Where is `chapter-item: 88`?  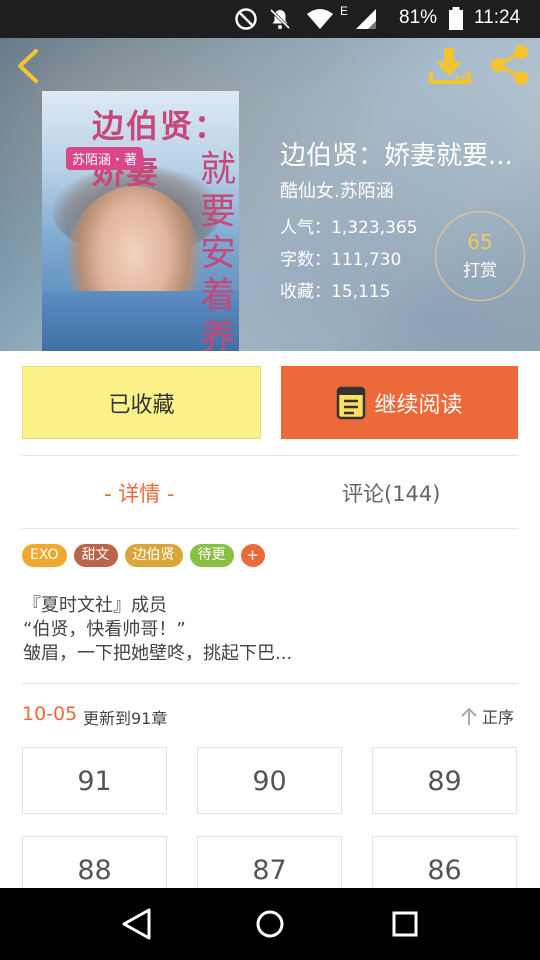
chapter-item: 88 is located at coordinates (94, 862).